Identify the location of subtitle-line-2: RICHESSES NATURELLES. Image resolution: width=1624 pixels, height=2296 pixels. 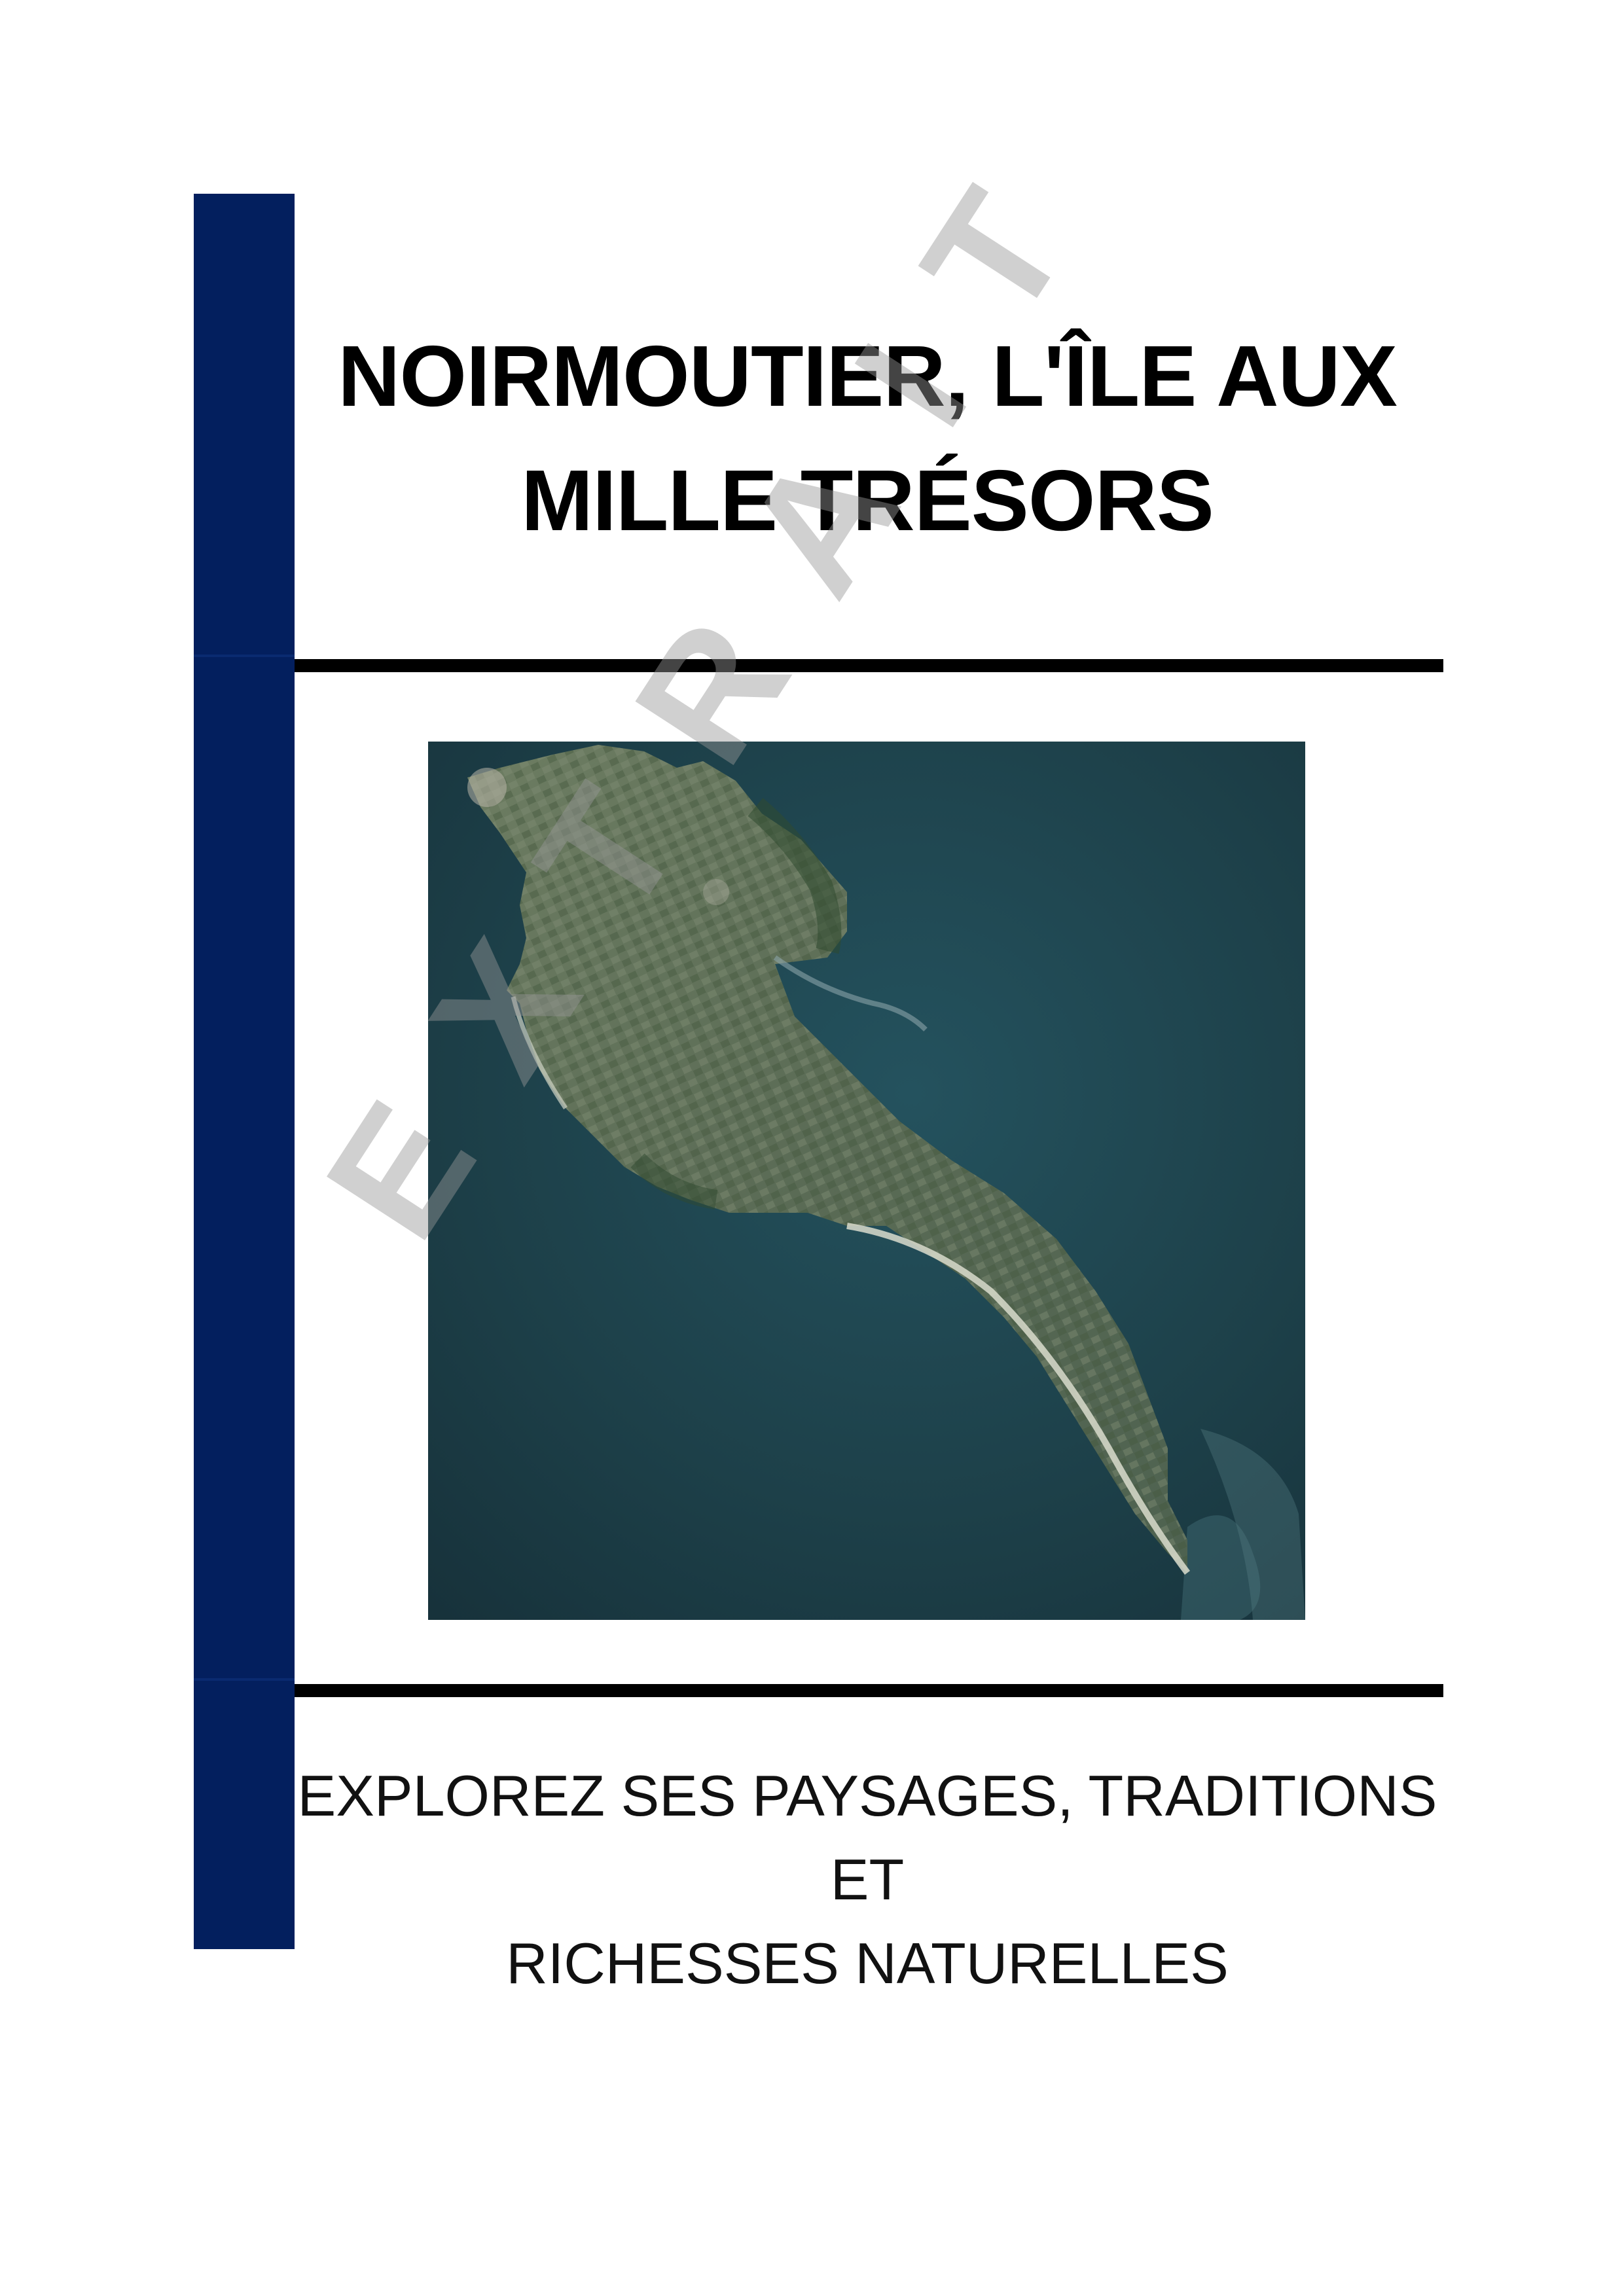
(867, 1963).